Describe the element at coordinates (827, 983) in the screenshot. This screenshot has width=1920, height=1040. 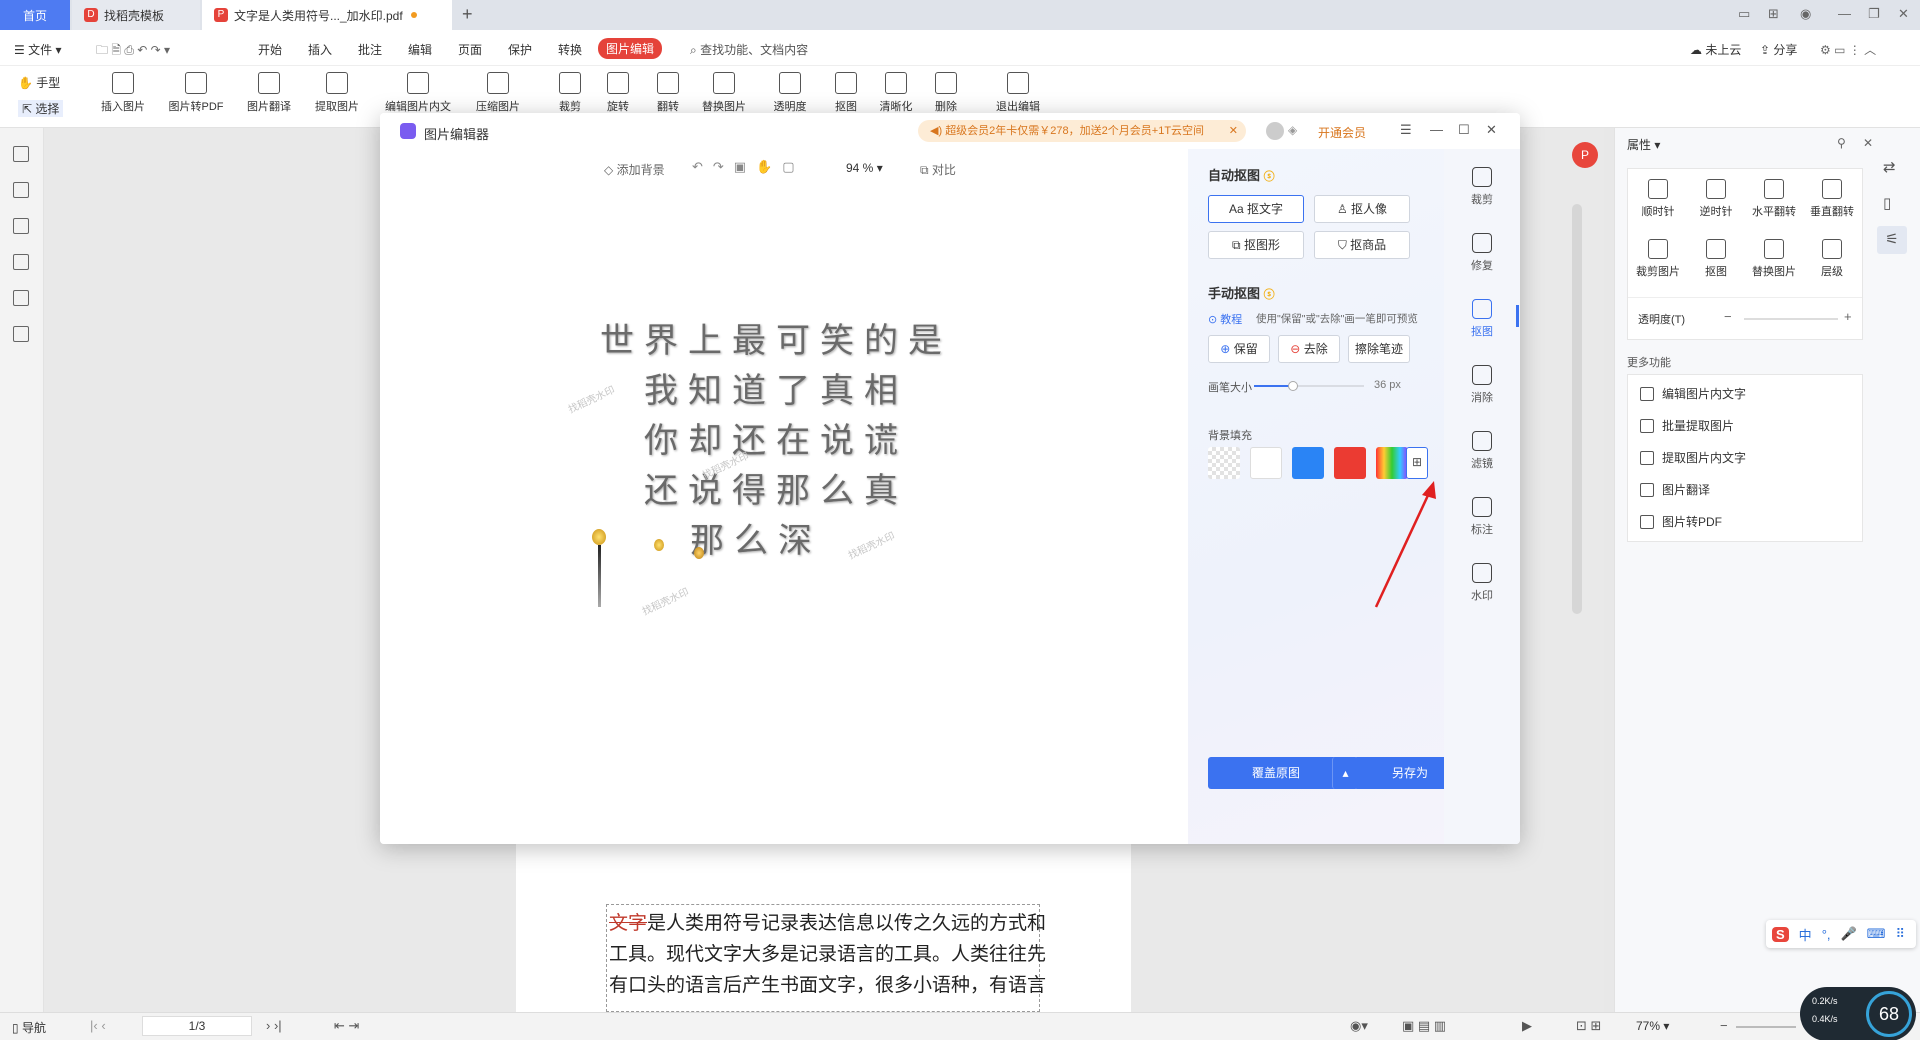
I see `doc-line-3: 有口头的语言后产生书面文字，很多小语种，有语言` at that location.